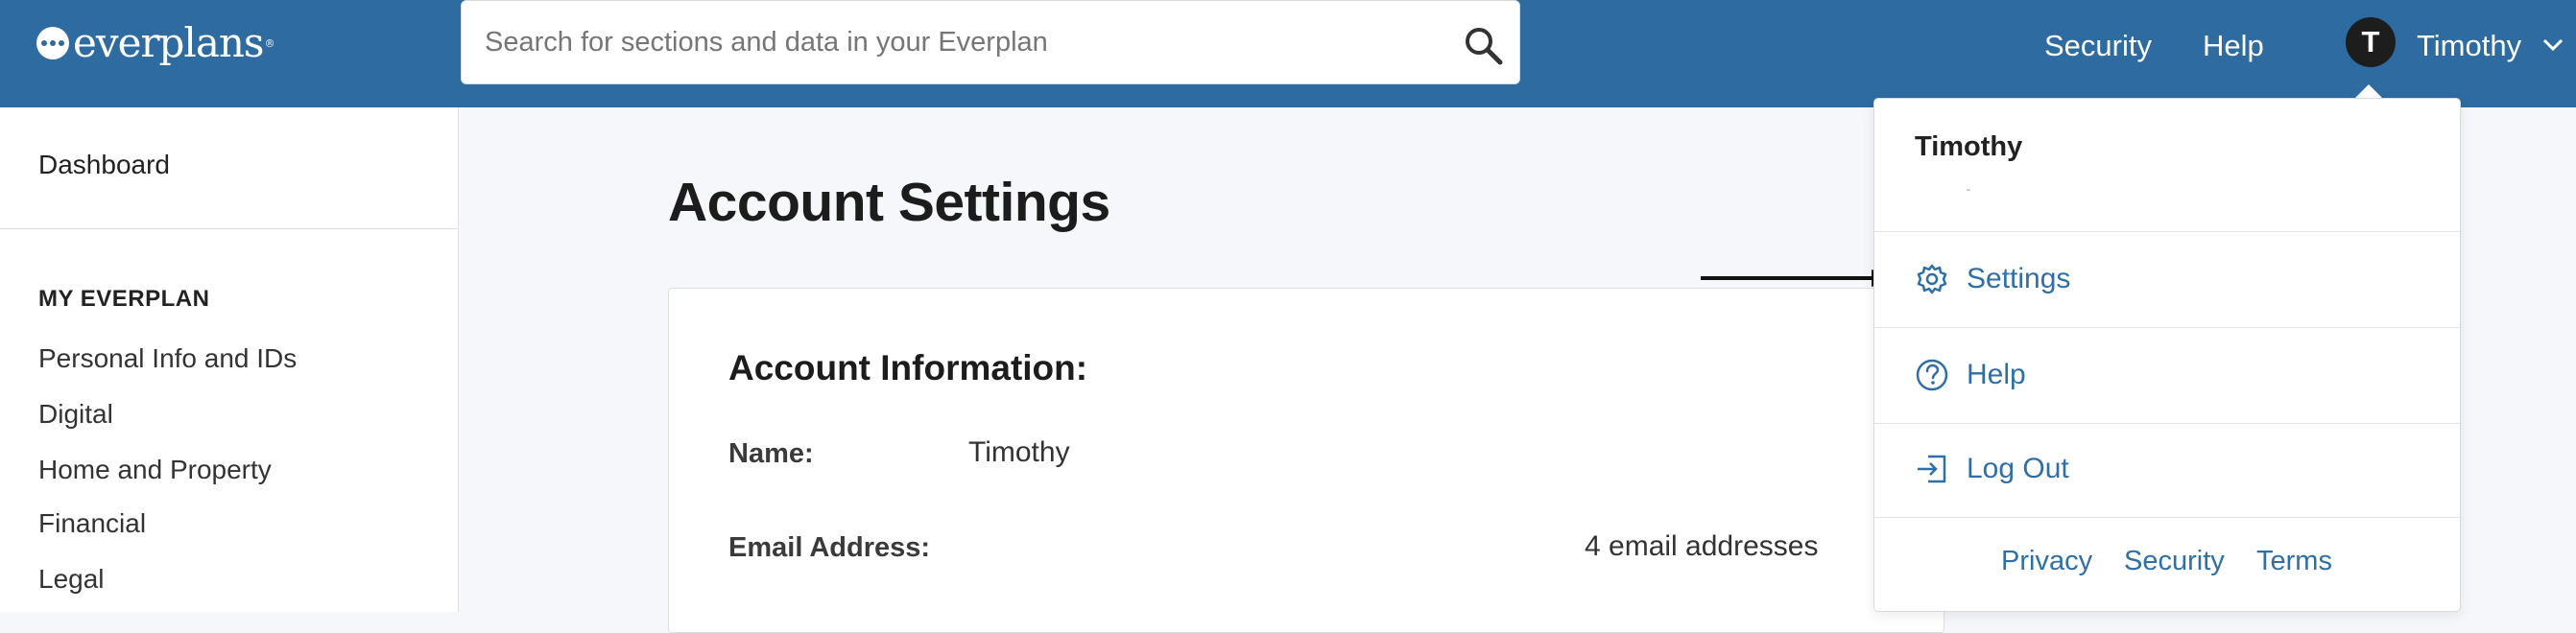  I want to click on question-circle-icon, so click(1932, 375).